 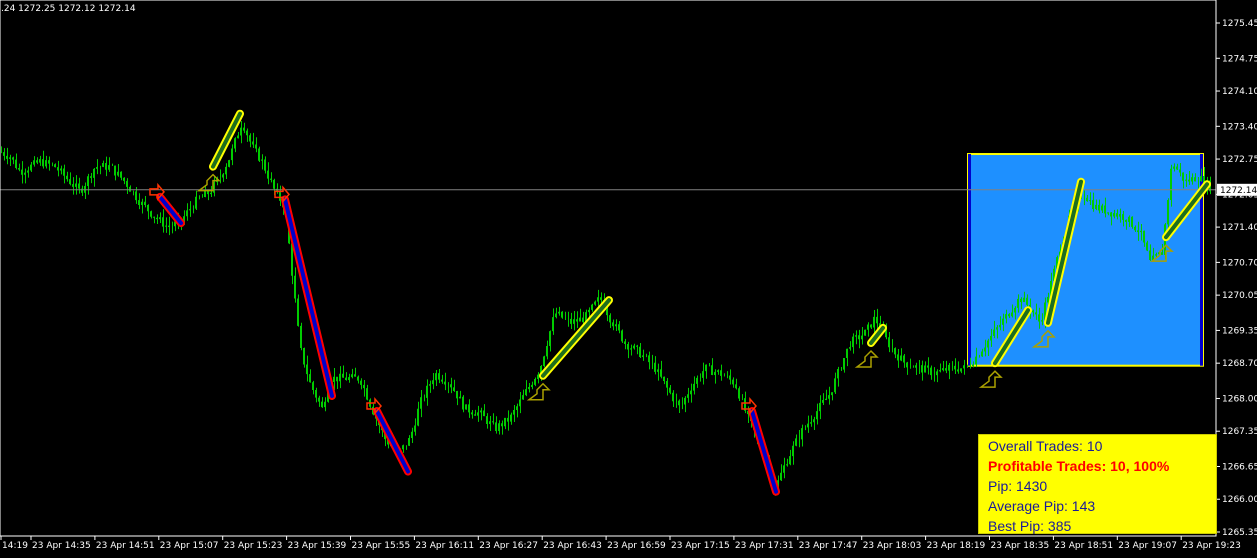 What do you see at coordinates (969, 260) in the screenshot?
I see `highlight-box-left-edge` at bounding box center [969, 260].